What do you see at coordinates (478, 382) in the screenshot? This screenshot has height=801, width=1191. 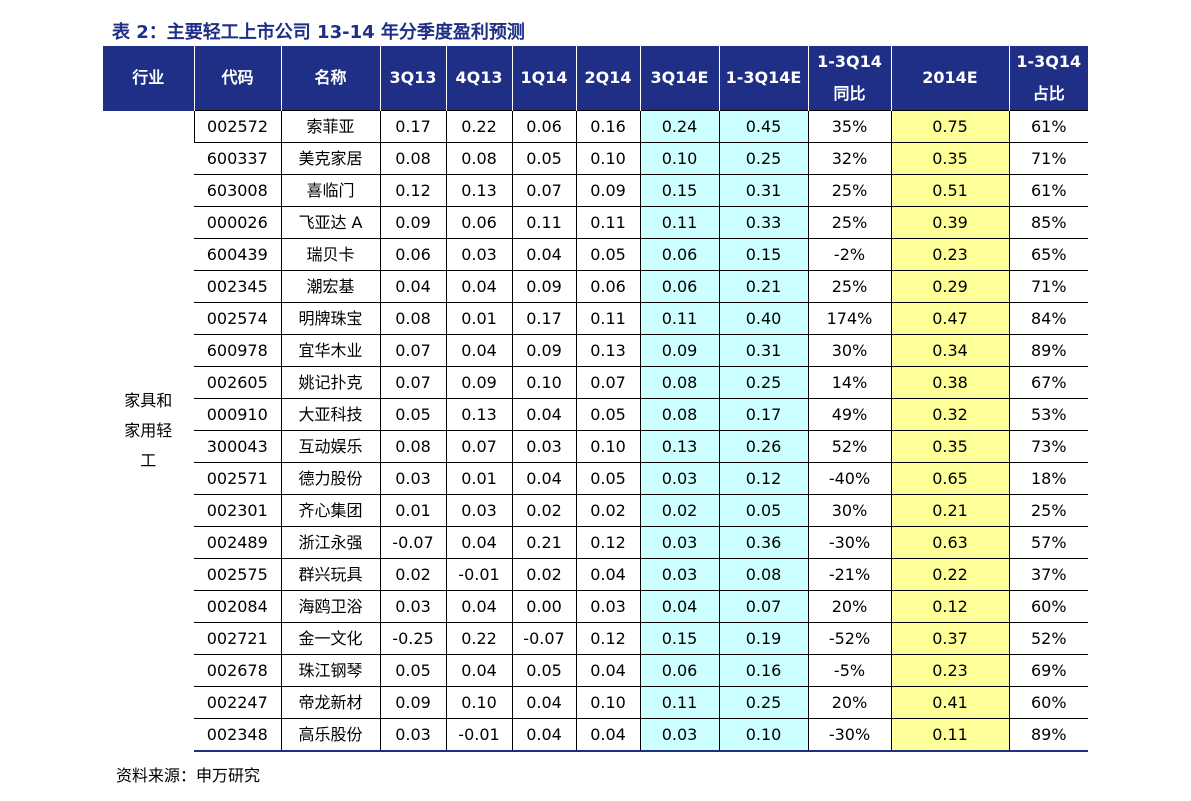 I see `cell-4q13: 0.09` at bounding box center [478, 382].